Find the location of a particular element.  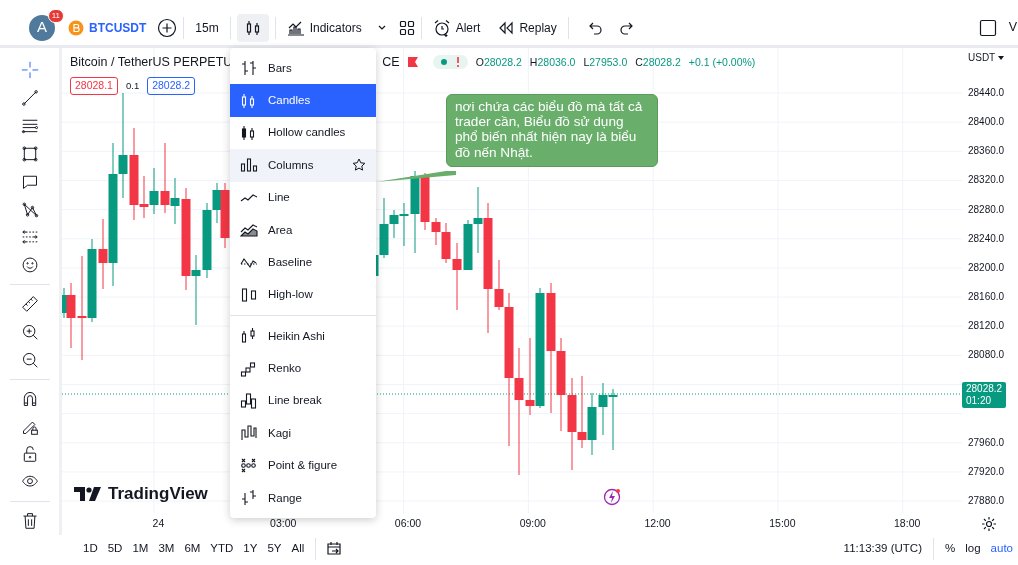

toolbar-label: V is located at coordinates (1012, 27).